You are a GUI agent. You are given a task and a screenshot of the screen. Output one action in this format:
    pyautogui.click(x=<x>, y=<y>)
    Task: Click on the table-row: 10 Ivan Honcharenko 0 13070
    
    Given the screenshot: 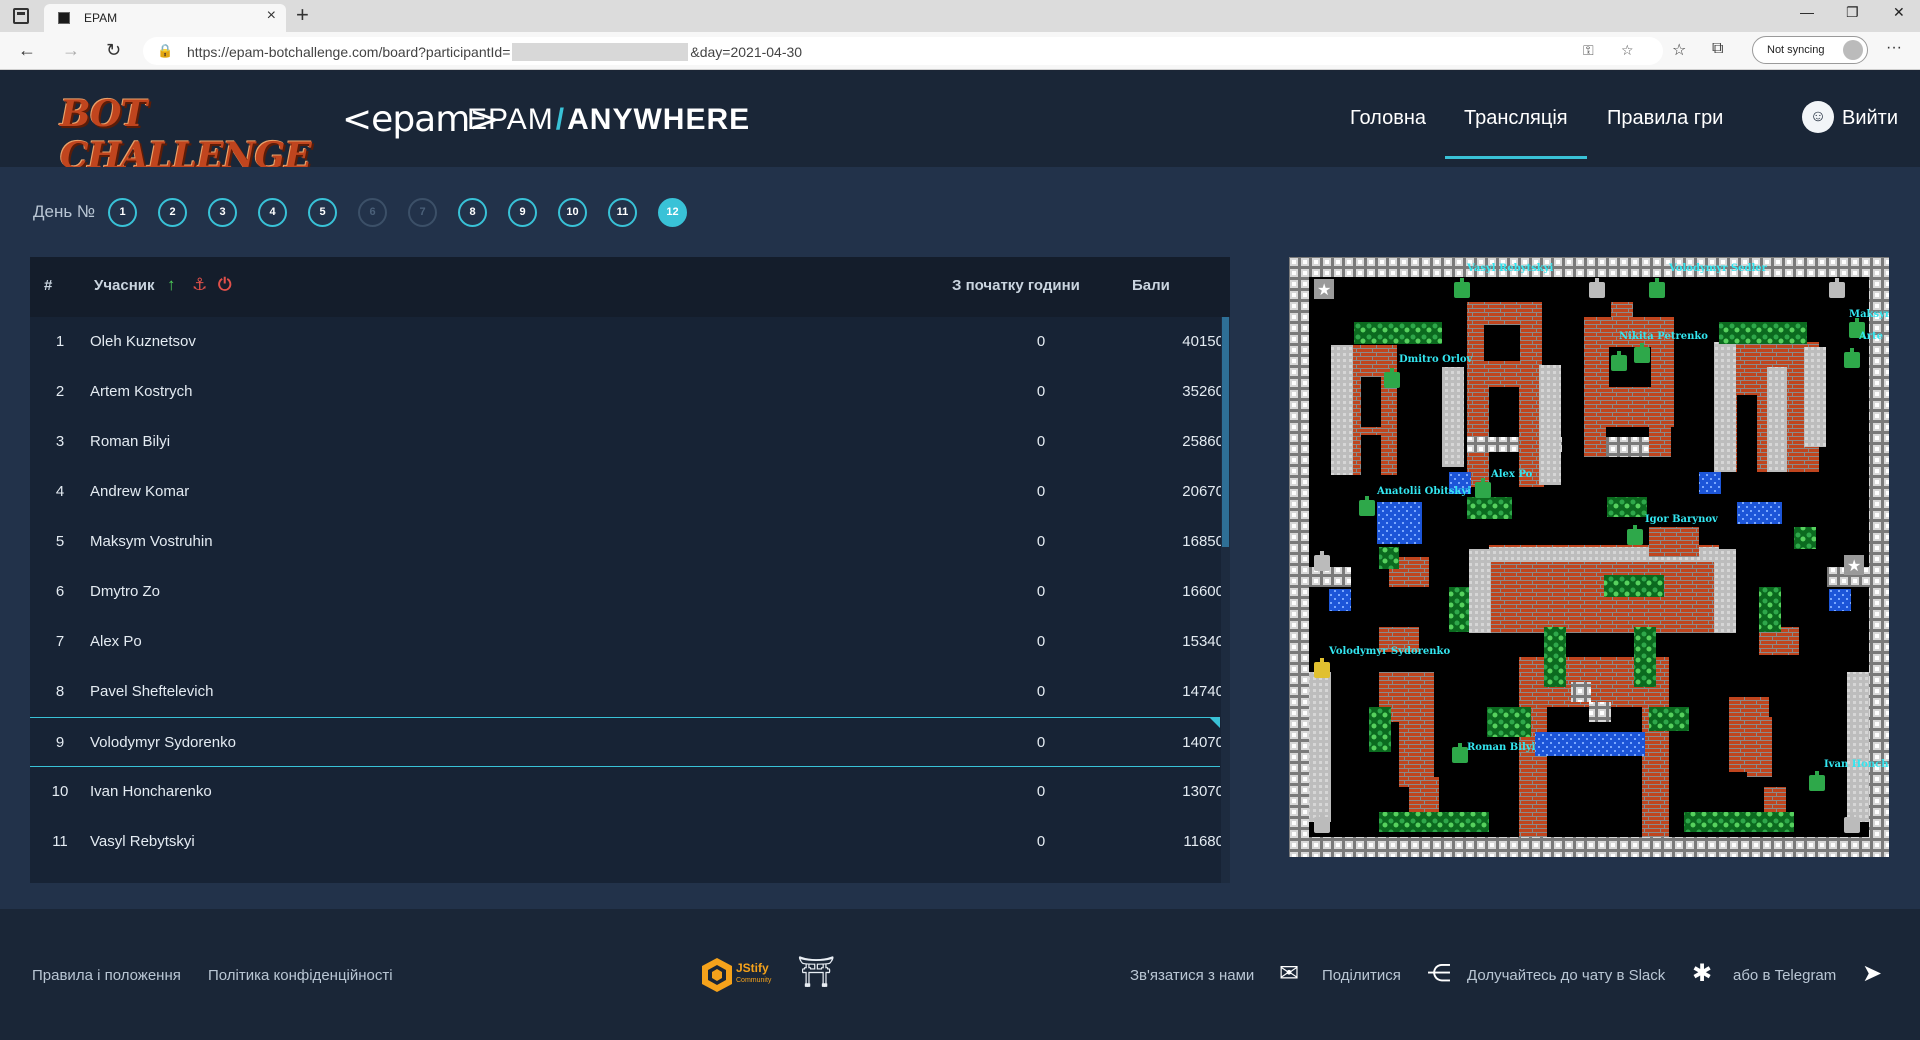 What is the action you would take?
    pyautogui.click(x=627, y=792)
    